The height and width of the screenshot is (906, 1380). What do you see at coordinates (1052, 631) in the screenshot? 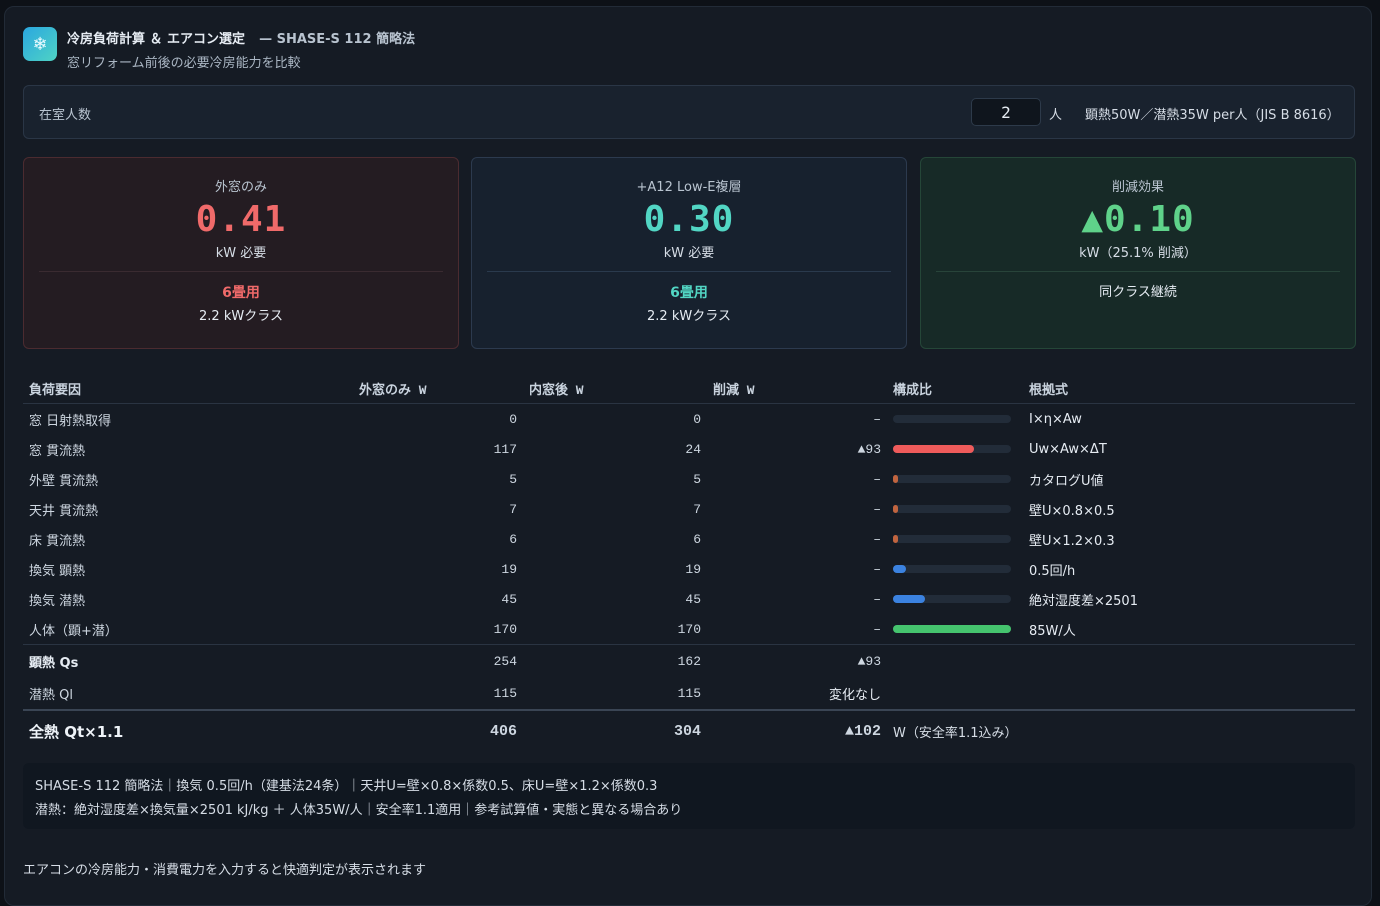
I see `row-formula: 85W/人` at bounding box center [1052, 631].